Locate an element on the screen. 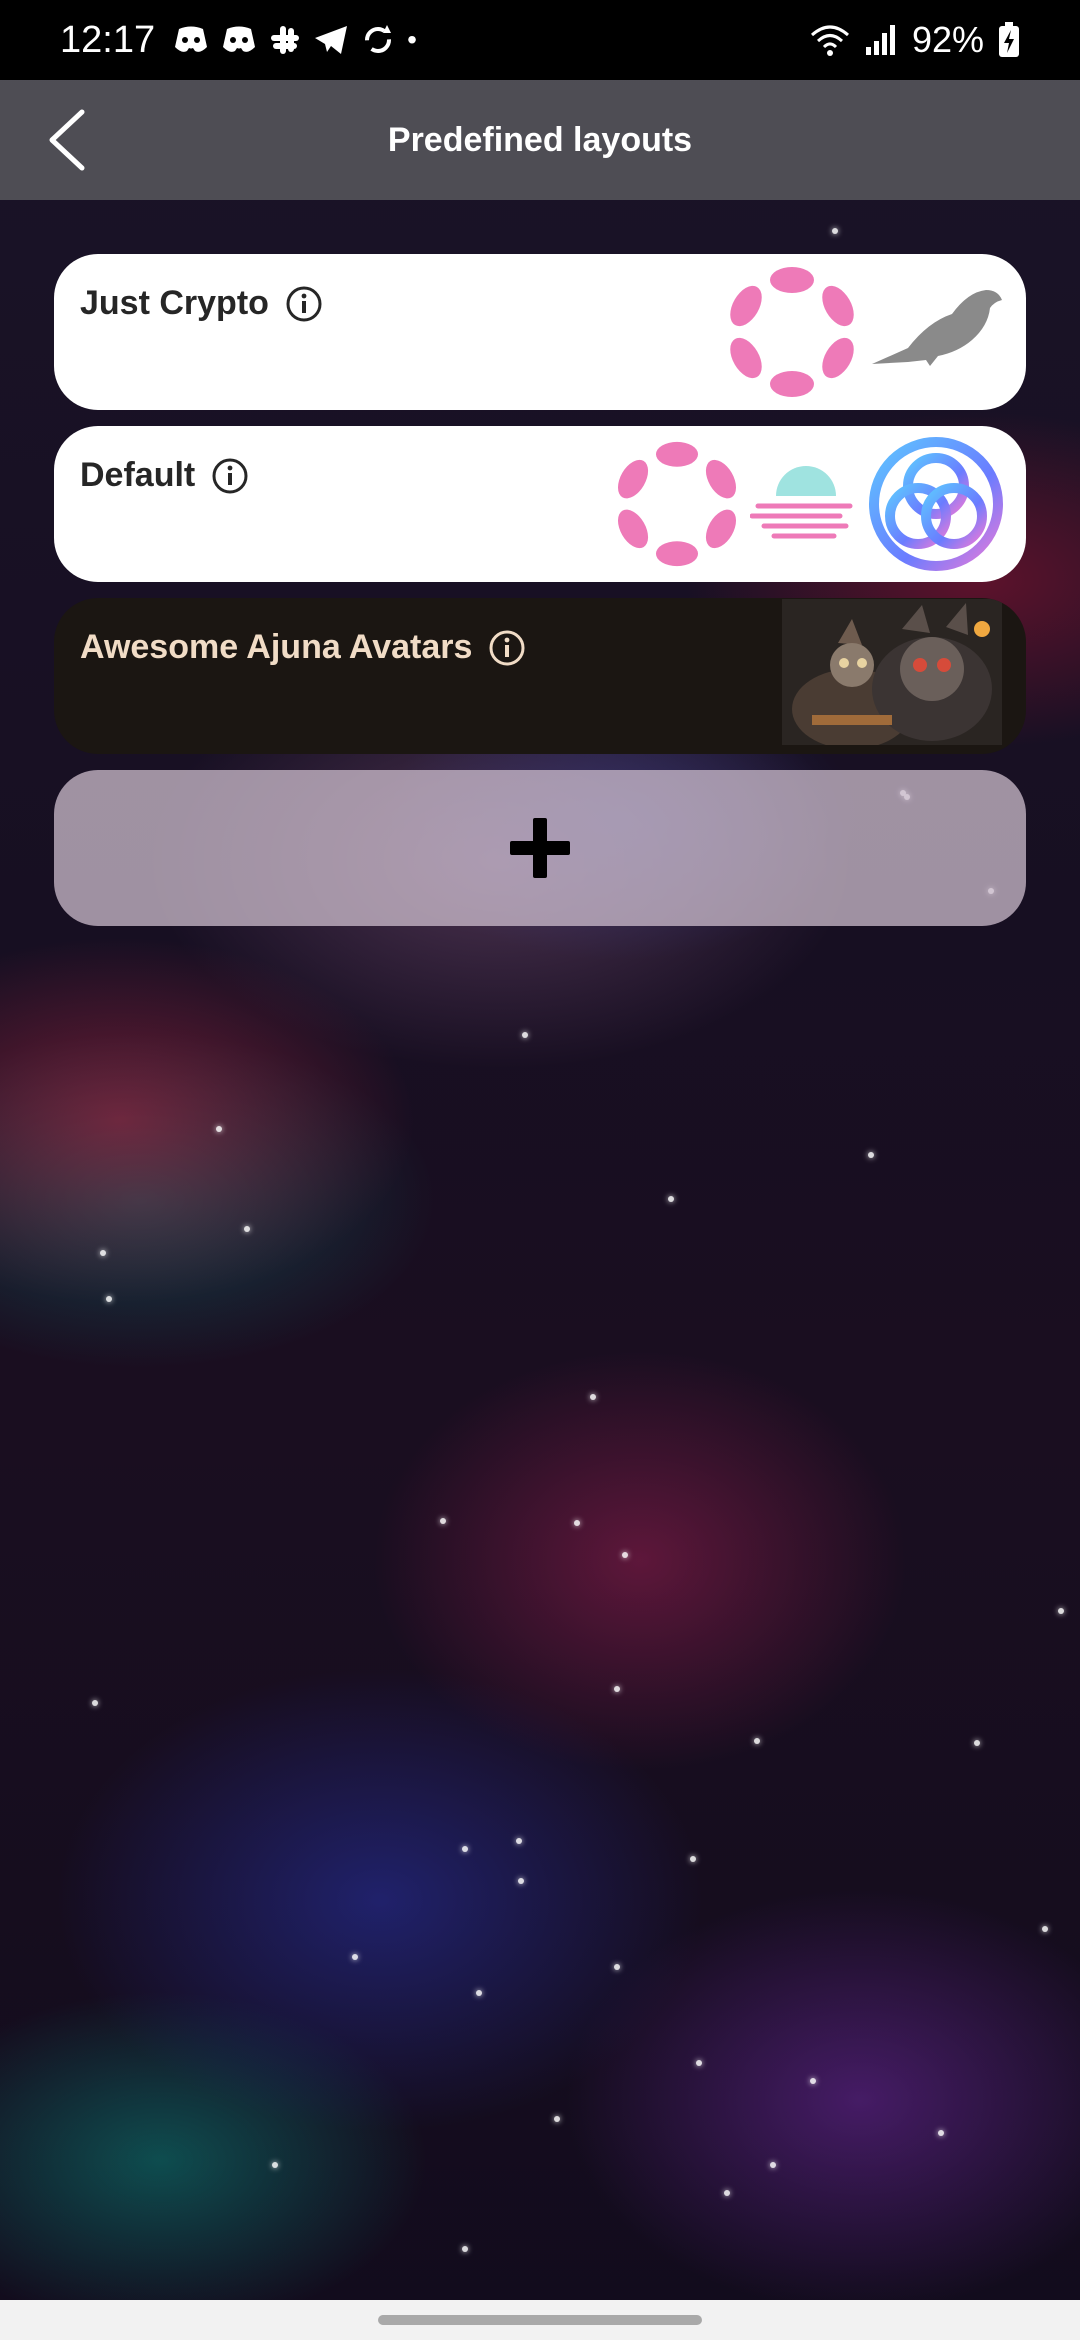 This screenshot has width=1080, height=2340. knot-logo-icon is located at coordinates (936, 504).